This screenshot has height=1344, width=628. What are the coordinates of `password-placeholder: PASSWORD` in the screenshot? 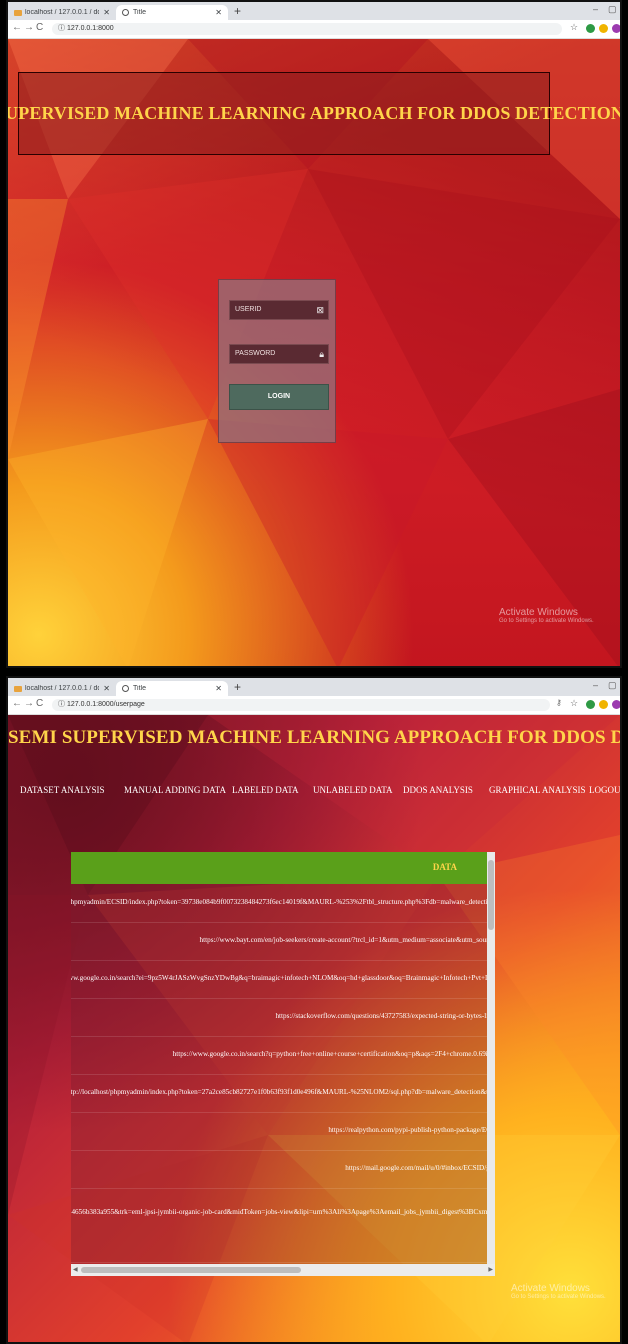 It's located at (255, 353).